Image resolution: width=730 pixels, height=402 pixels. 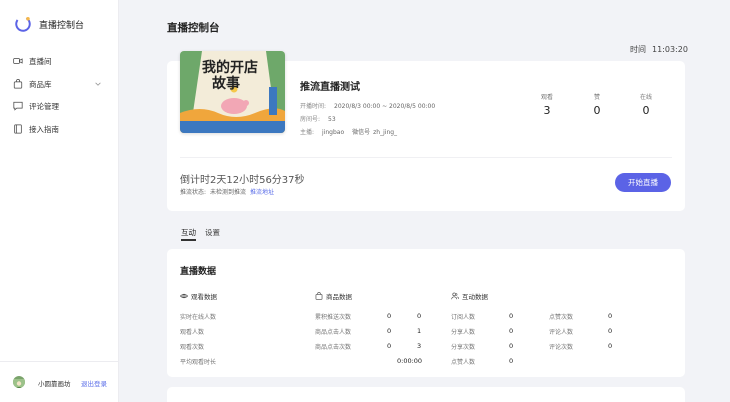 What do you see at coordinates (385, 106) in the screenshot?
I see `start-time-value: 2020/8/3 00:00 ~ 2020/8/5 00:00` at bounding box center [385, 106].